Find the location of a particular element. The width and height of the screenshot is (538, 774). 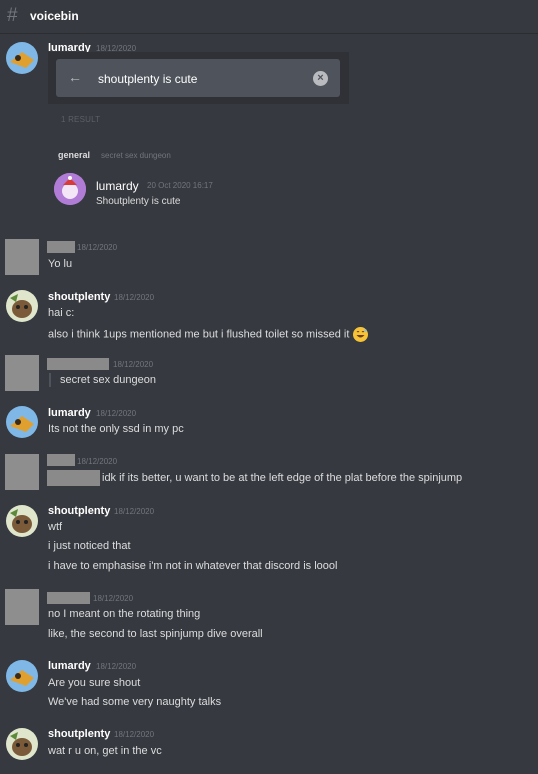

message-text: wat r u on, get in the vc is located at coordinates (105, 751).